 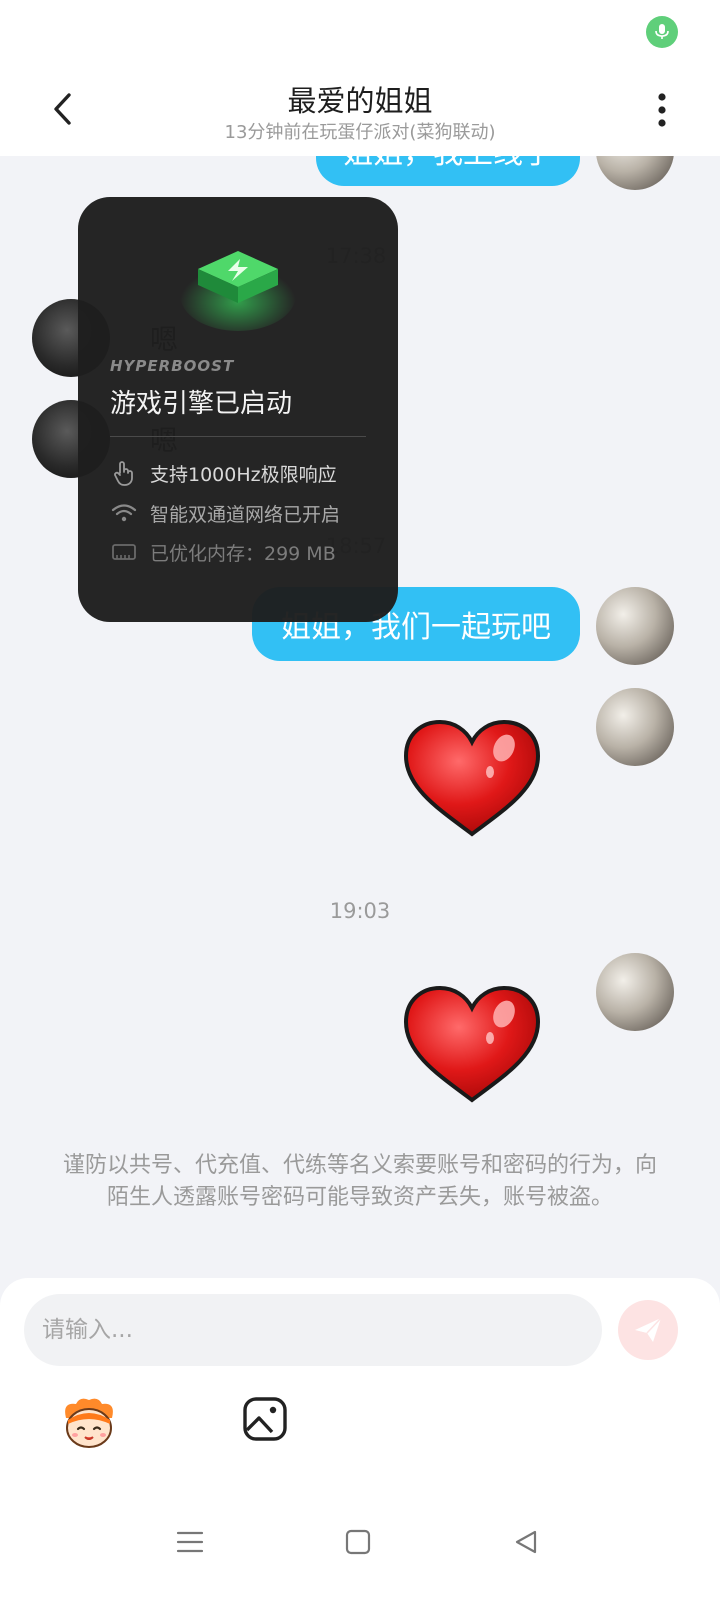 I want to click on boost-feature-text: 已优化内存：299 MB, so click(x=243, y=553).